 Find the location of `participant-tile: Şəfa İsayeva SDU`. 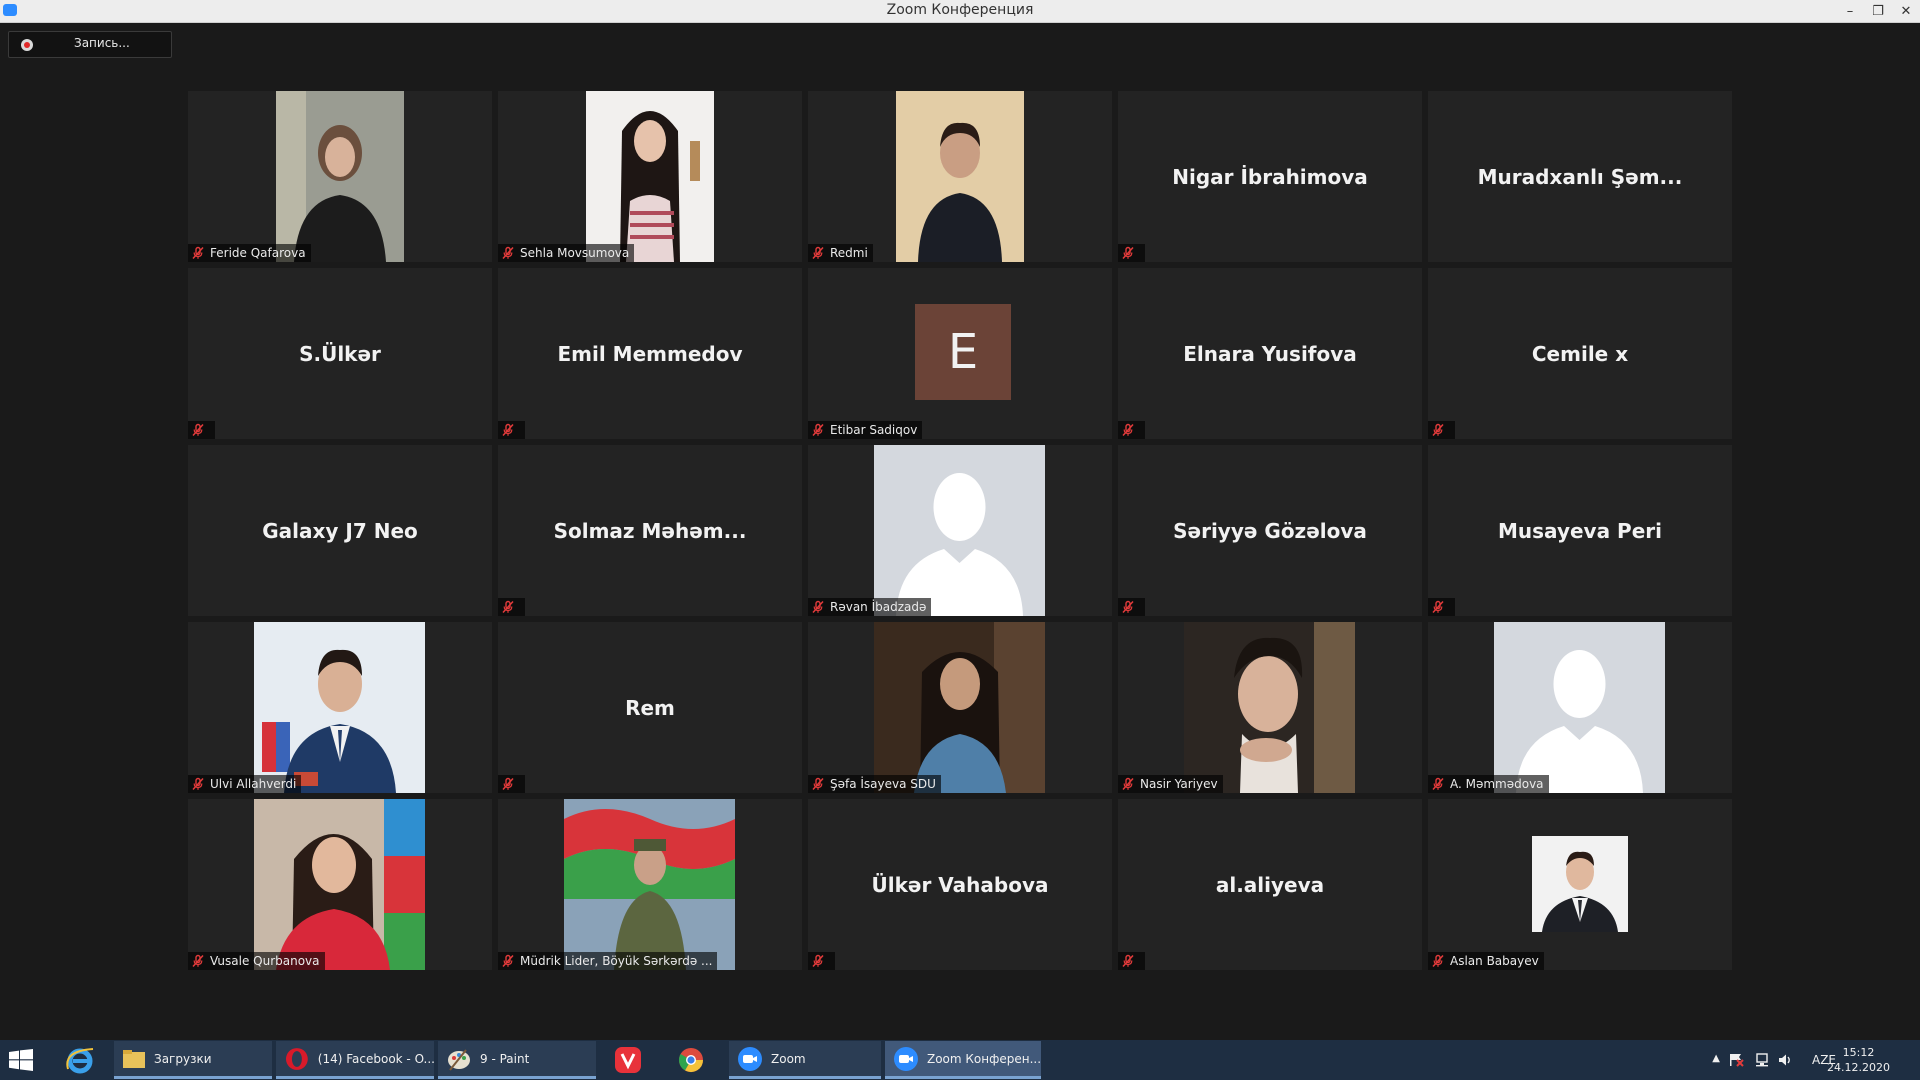

participant-tile: Şəfa İsayeva SDU is located at coordinates (960, 707).